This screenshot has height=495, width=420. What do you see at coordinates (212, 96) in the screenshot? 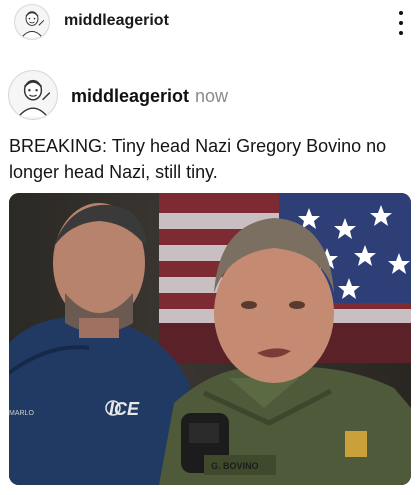
I see `post-timestamp: now` at bounding box center [212, 96].